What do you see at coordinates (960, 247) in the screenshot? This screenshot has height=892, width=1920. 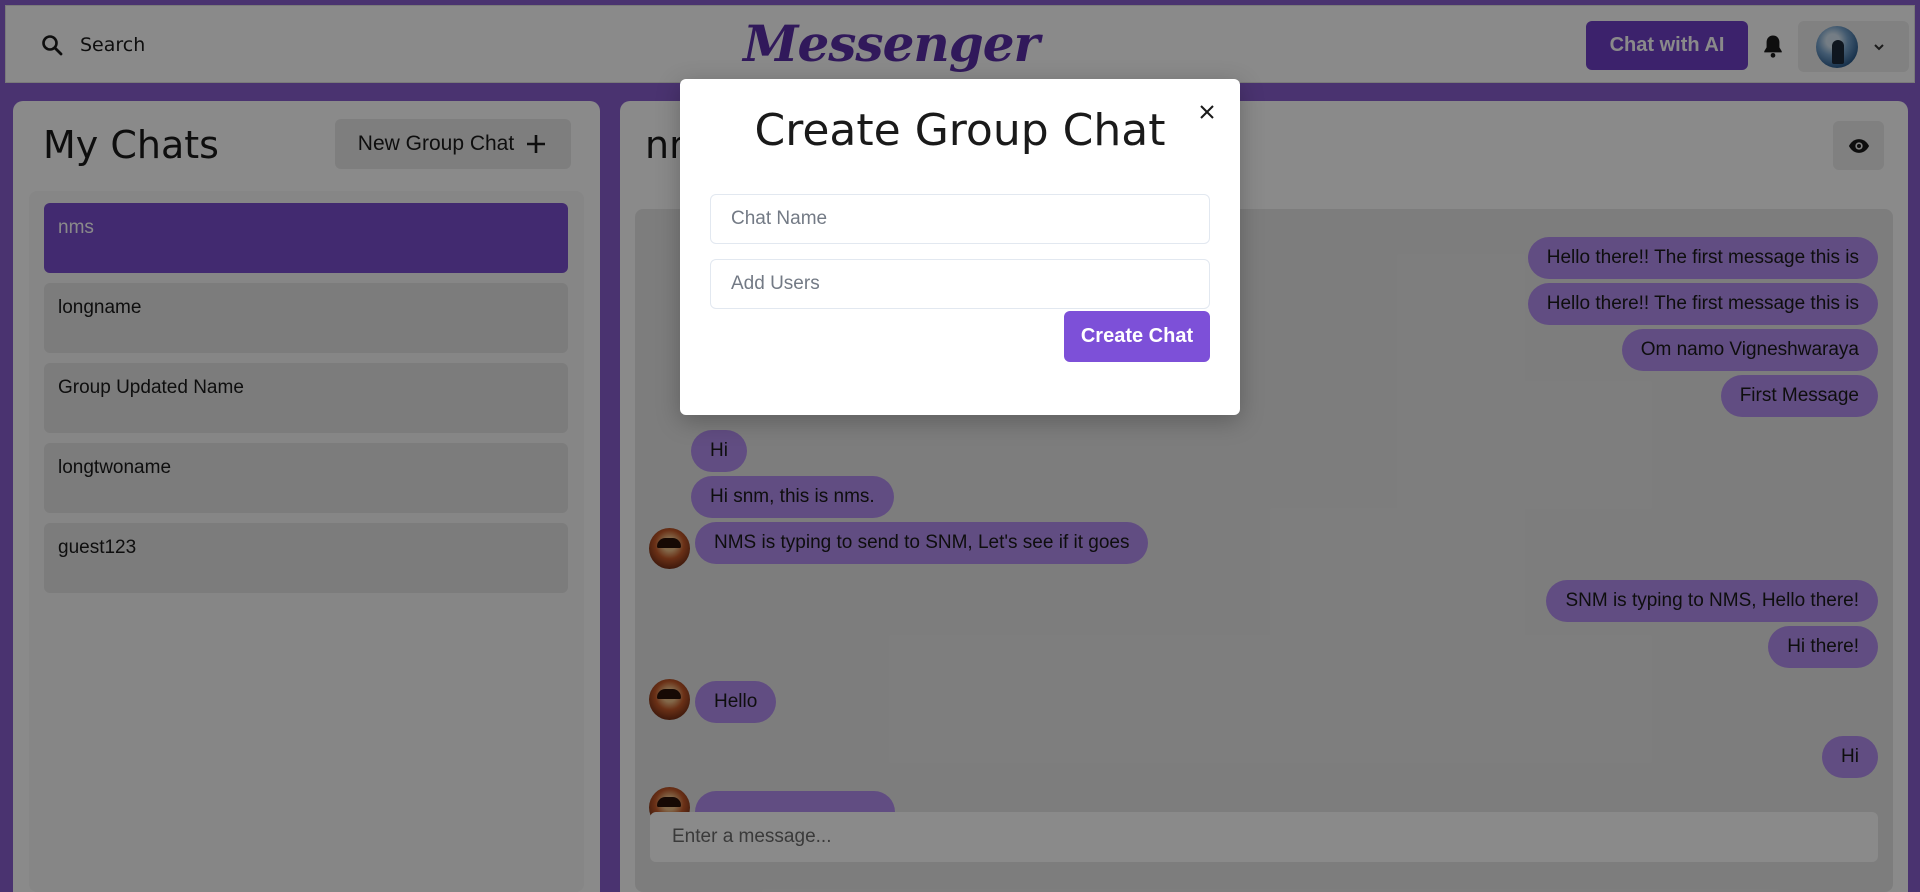 I see `create-group-chat-modal: Create Group Chat Create Chat` at bounding box center [960, 247].